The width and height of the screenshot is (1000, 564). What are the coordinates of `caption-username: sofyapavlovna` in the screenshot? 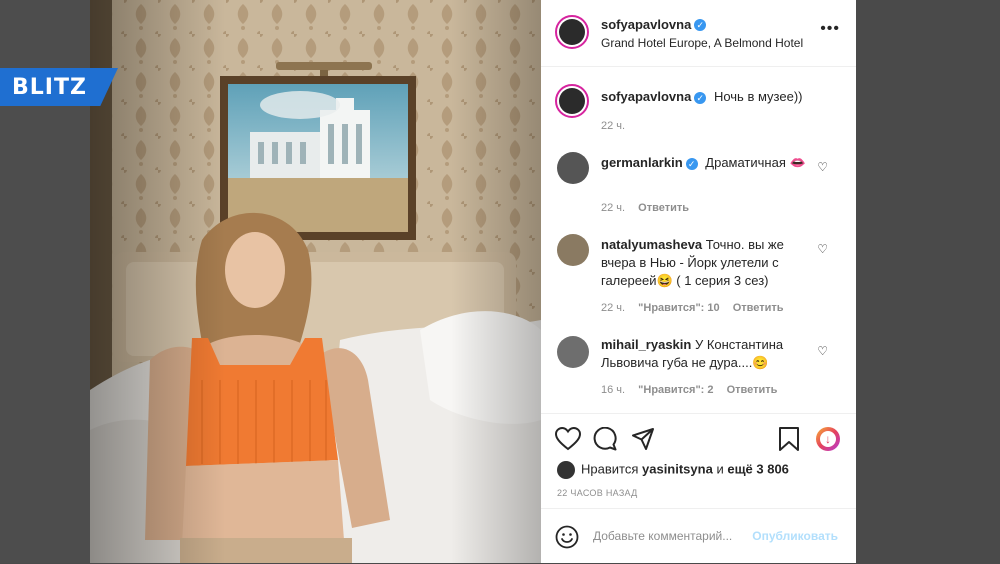 It's located at (646, 96).